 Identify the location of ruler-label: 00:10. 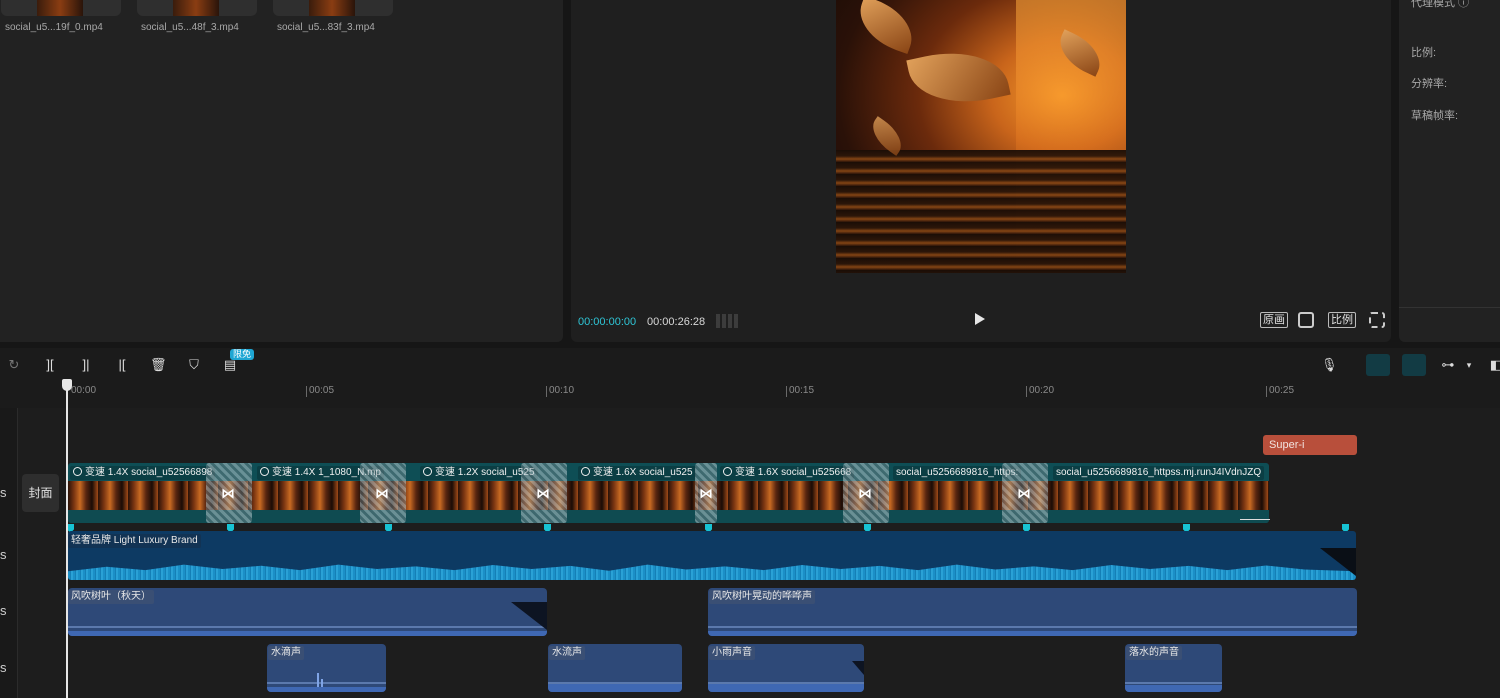
(562, 390).